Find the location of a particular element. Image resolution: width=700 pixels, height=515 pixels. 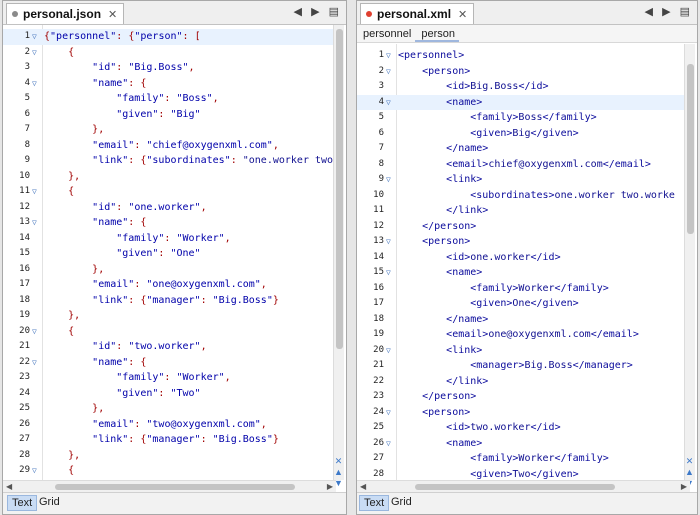

code-line: 20 ▽ <link> is located at coordinates (522, 351).